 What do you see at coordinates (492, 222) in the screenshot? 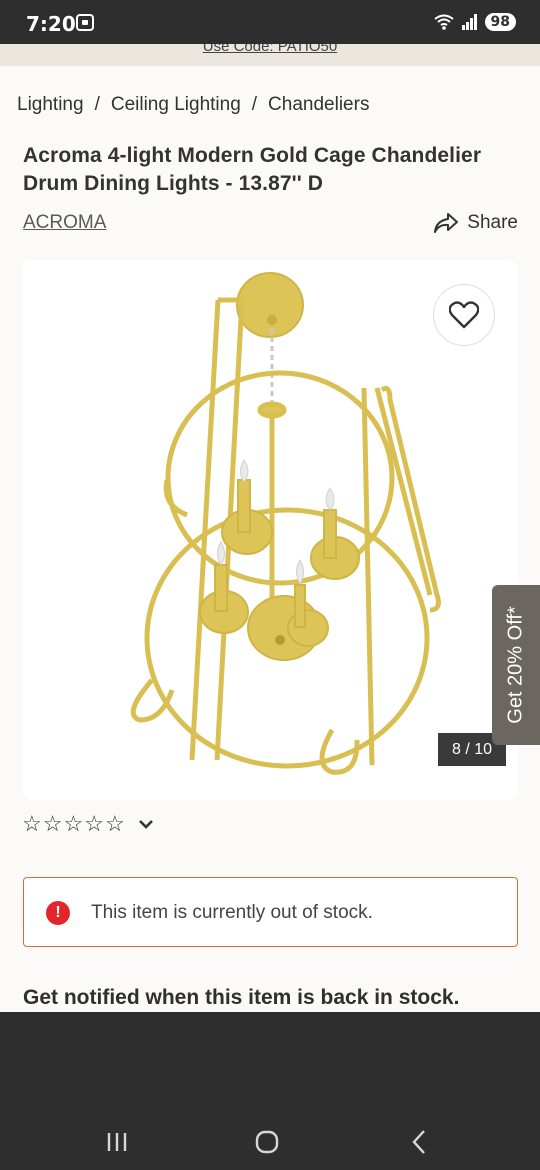
I see `share-label: Share` at bounding box center [492, 222].